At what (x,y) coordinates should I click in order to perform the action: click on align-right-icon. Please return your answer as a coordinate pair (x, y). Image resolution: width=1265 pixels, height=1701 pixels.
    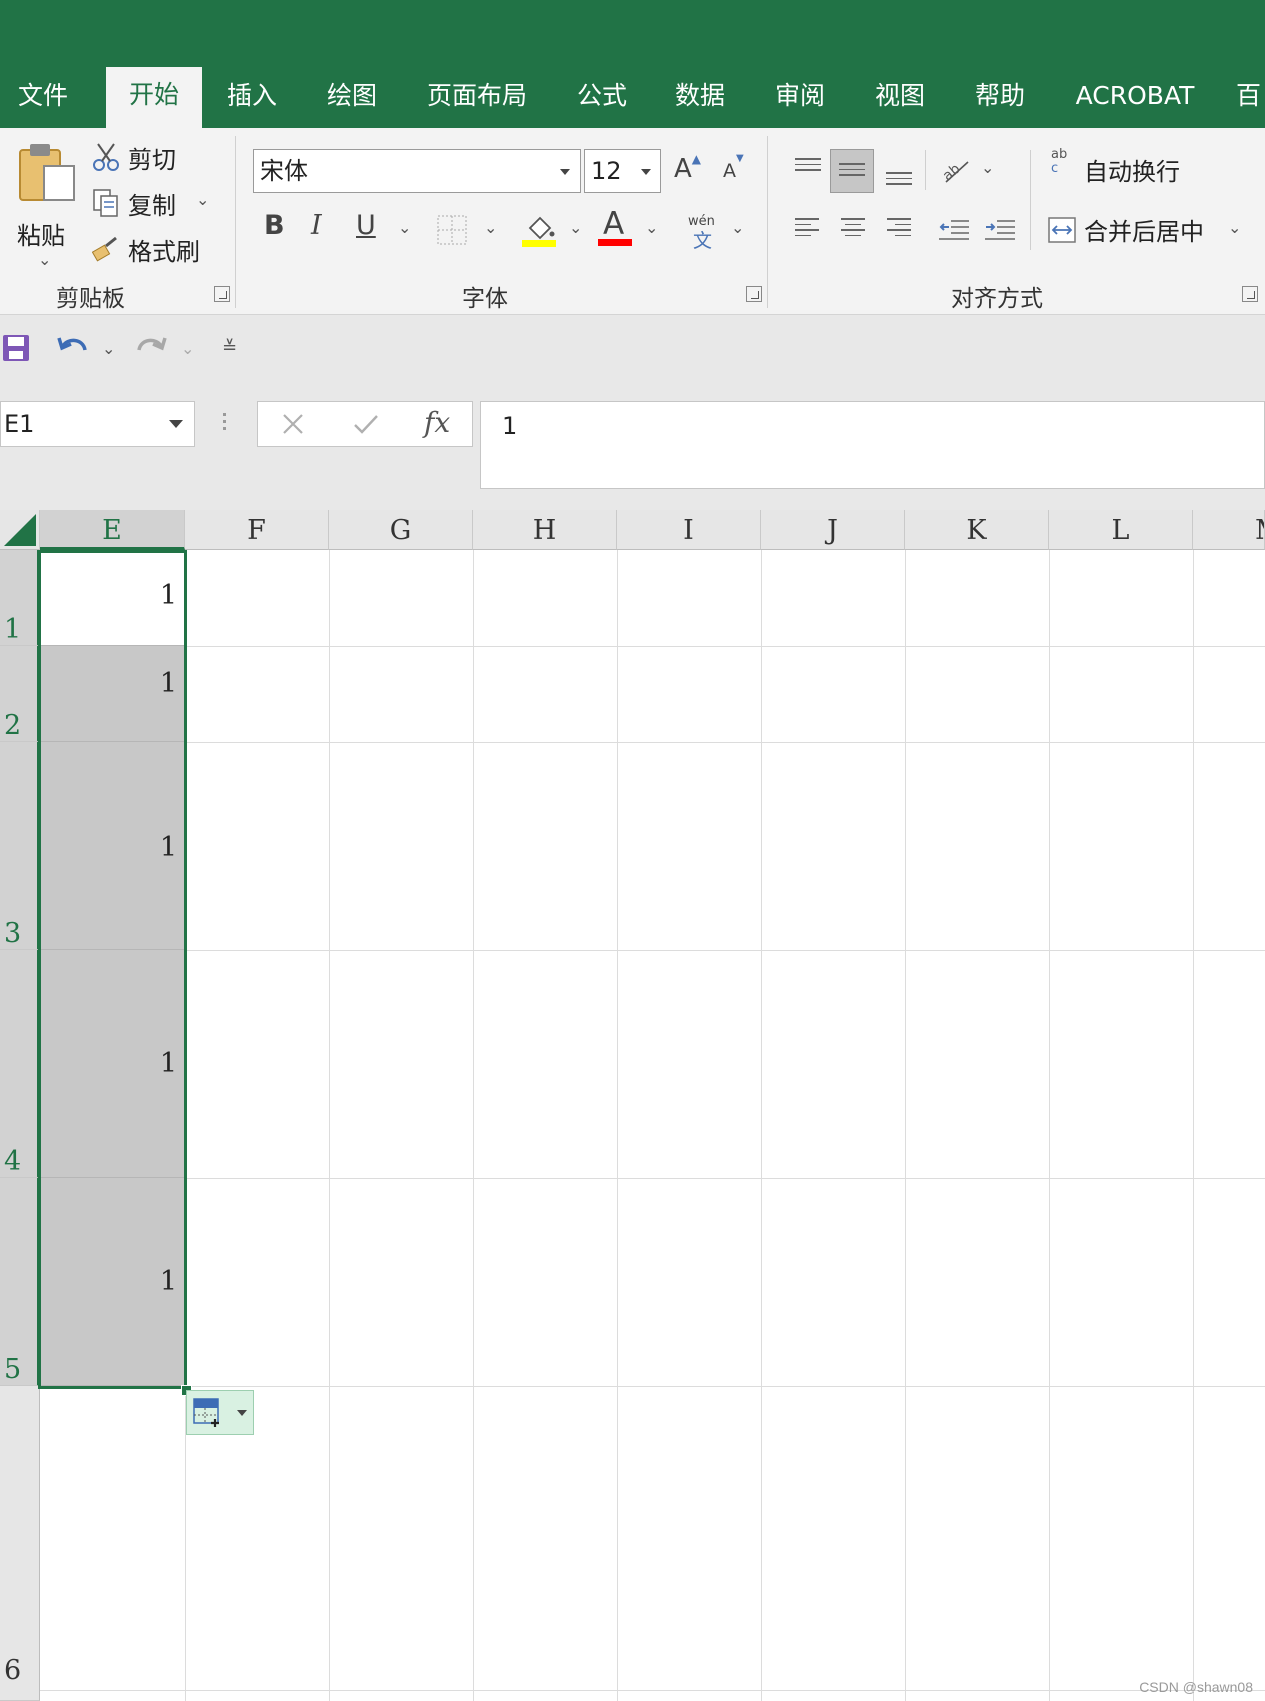
    Looking at the image, I should click on (899, 229).